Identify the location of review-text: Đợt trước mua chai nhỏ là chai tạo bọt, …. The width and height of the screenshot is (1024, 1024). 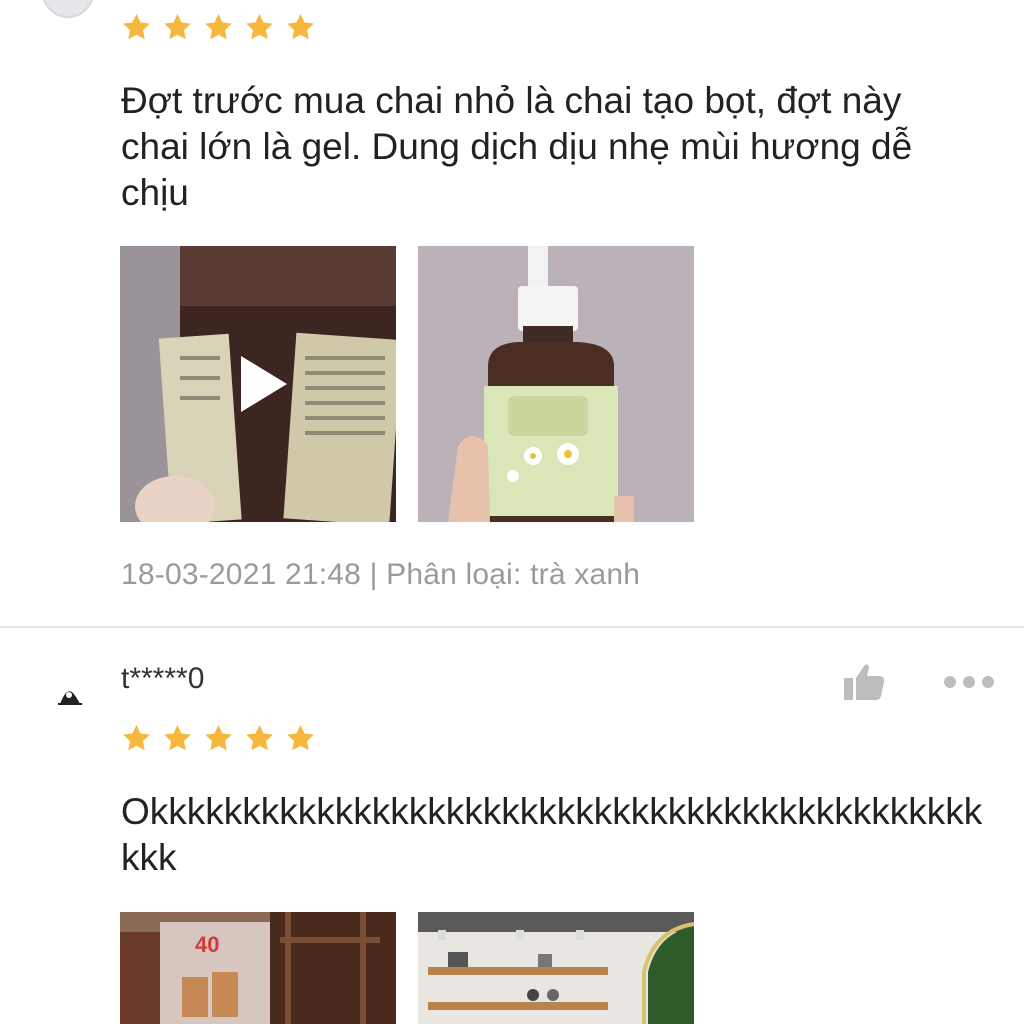
(517, 146).